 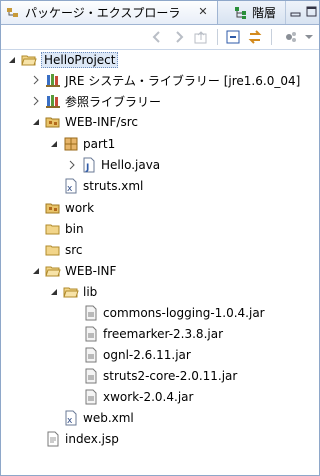 I want to click on tab-title: 階層, so click(x=264, y=13).